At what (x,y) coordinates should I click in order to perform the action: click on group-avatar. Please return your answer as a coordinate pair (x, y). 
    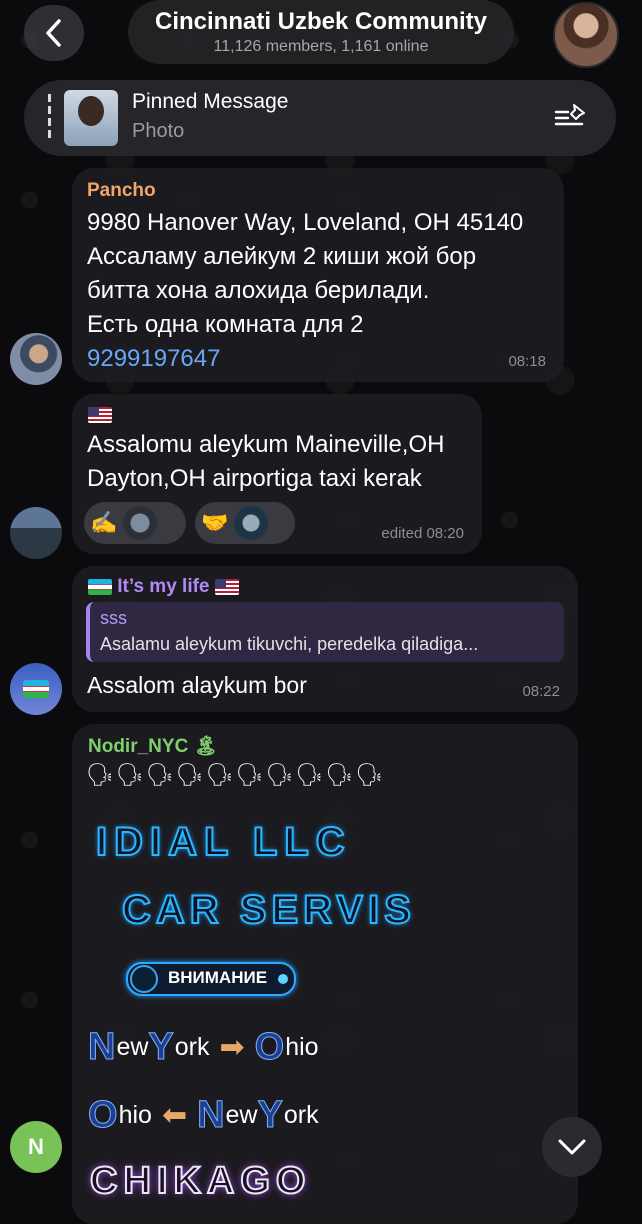
    Looking at the image, I should click on (586, 35).